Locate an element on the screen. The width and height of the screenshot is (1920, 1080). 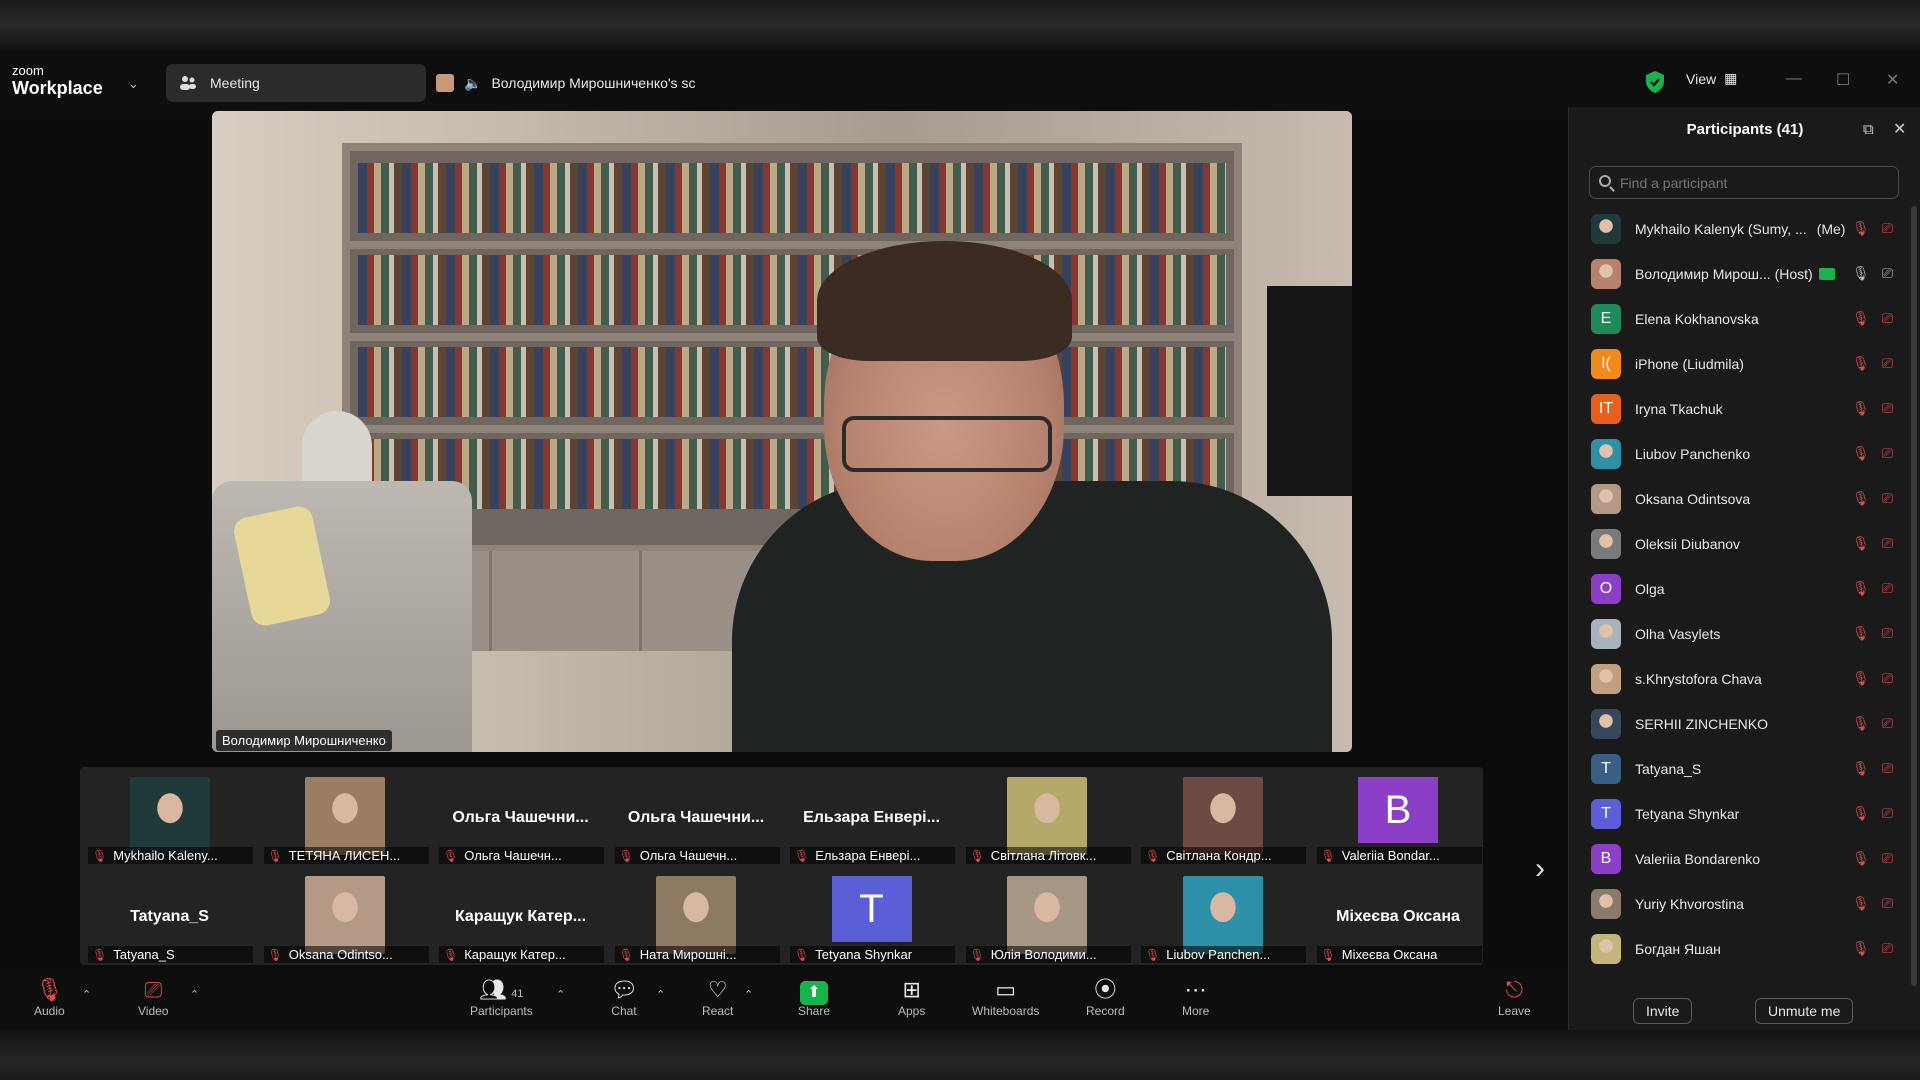
gallery-tile: T 🎙︎ Tetyana Shynkar is located at coordinates (871, 917).